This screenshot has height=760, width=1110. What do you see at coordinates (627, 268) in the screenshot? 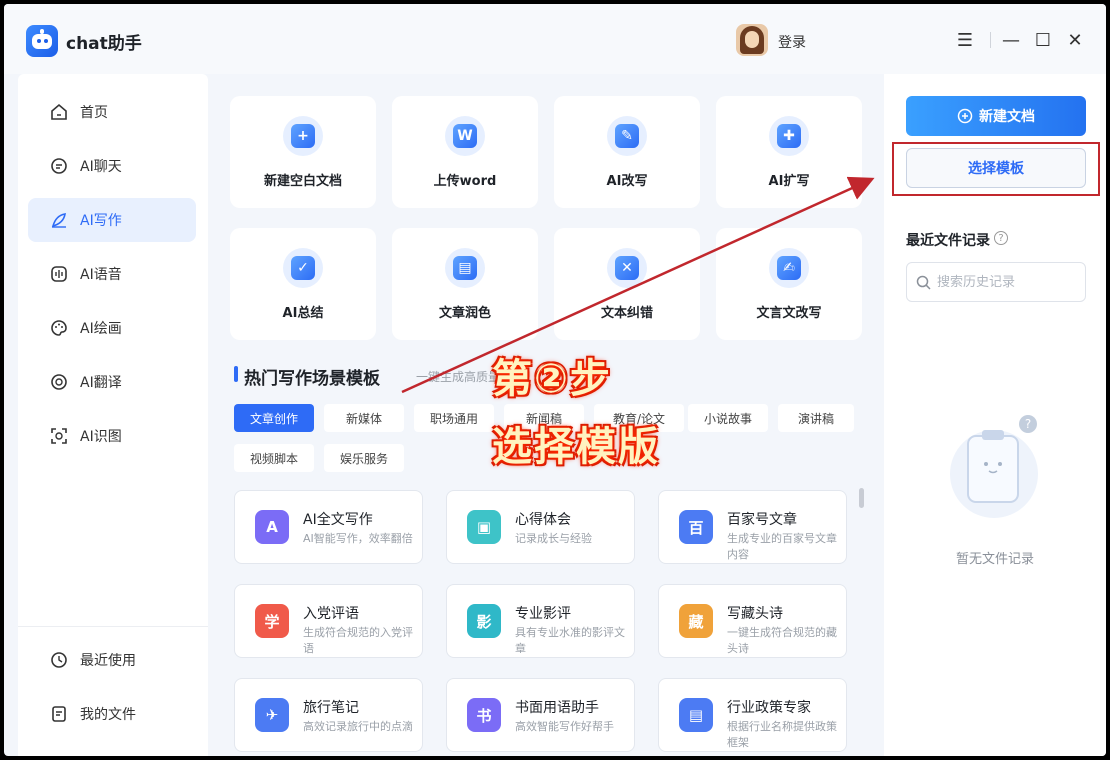
I see `proofread-icon: ✕` at bounding box center [627, 268].